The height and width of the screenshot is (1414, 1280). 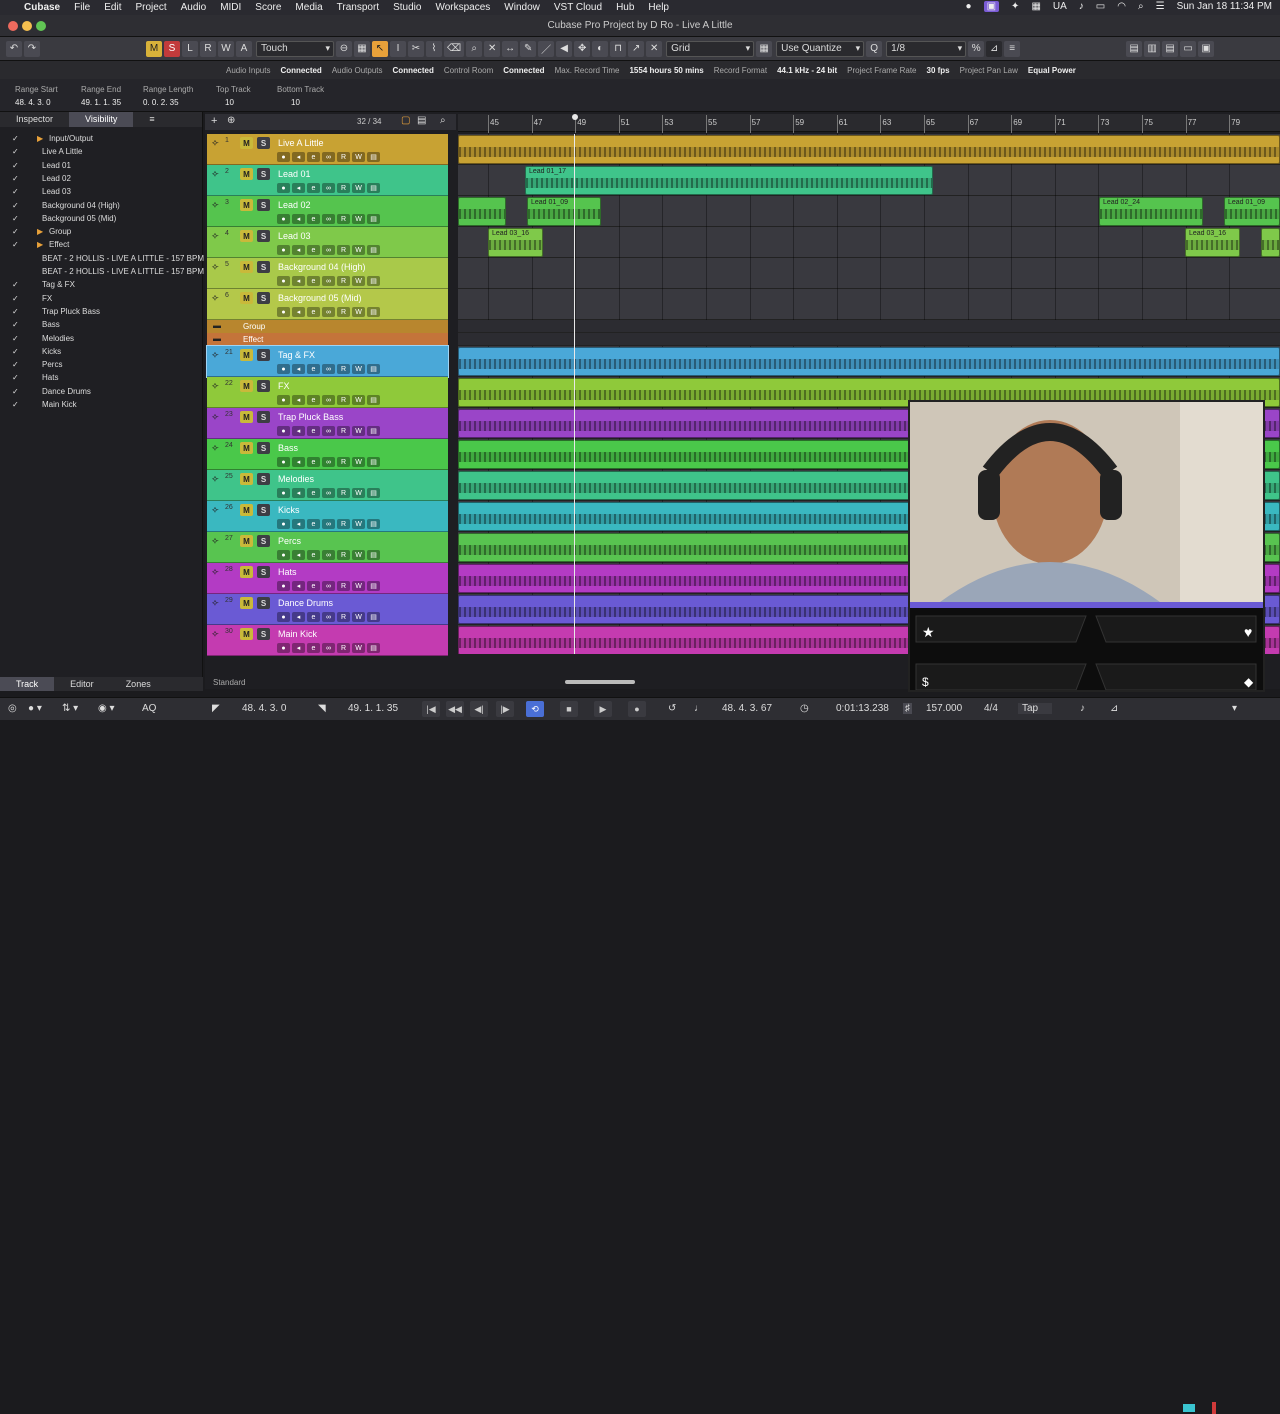 What do you see at coordinates (150, 7) in the screenshot?
I see `menu-project: Project` at bounding box center [150, 7].